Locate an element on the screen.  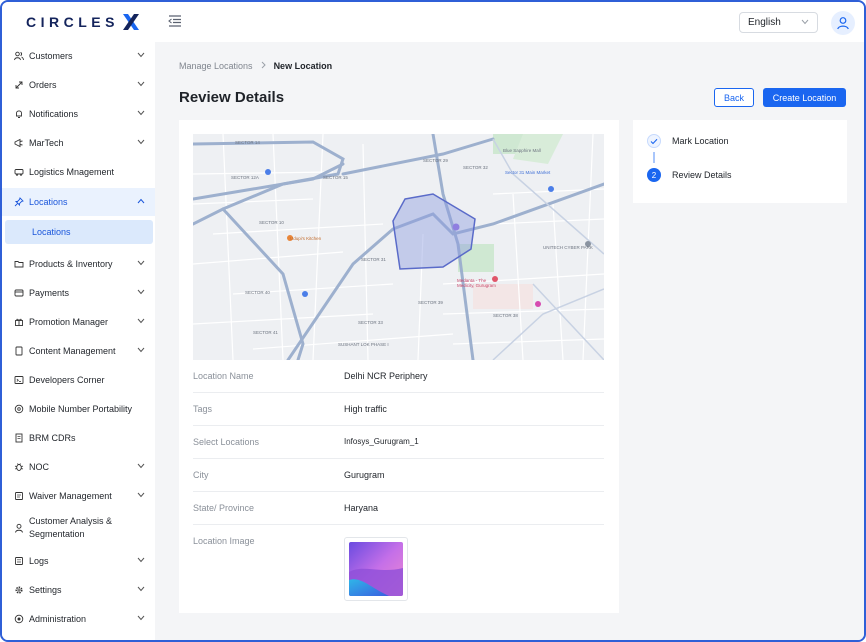
sidebar-item-locations: Locations is located at coordinates (78, 202).